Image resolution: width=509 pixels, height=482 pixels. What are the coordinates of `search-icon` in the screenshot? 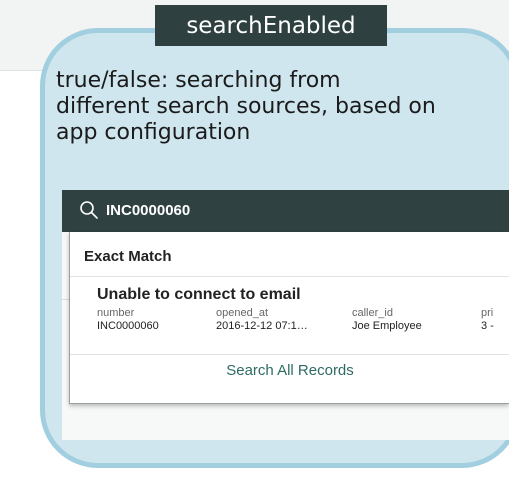 It's located at (89, 210).